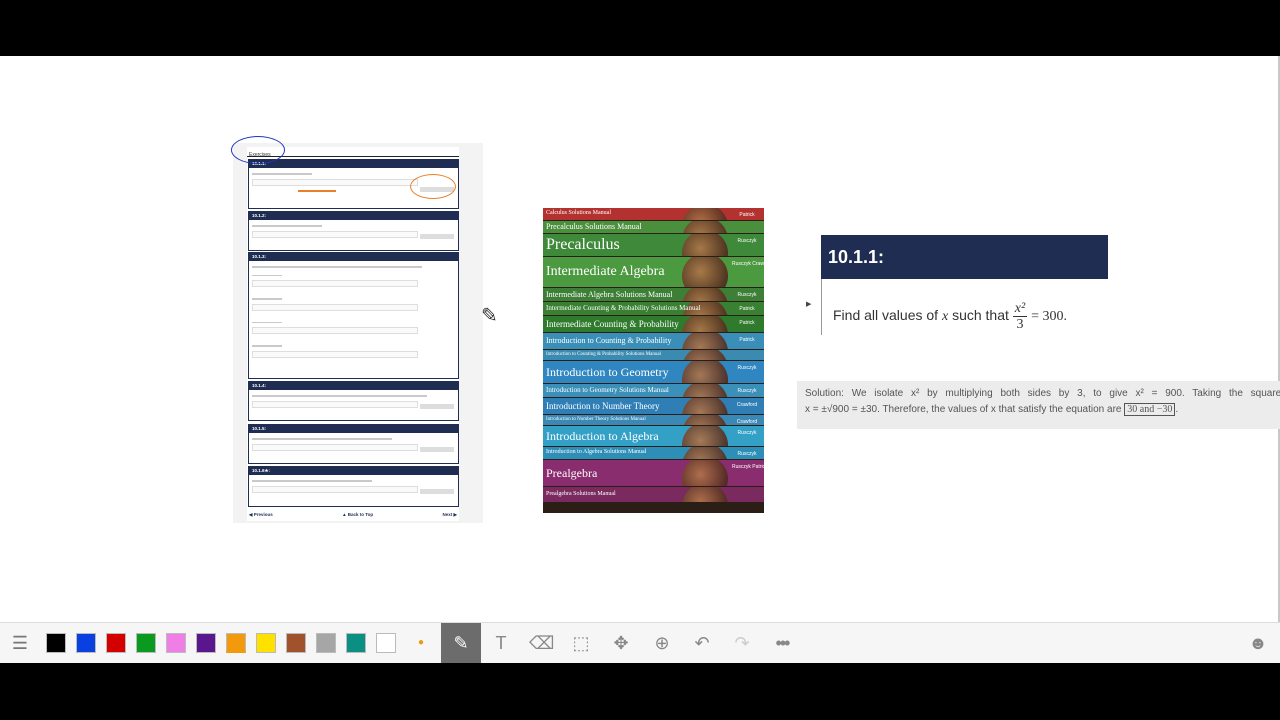  I want to click on book-title: Precalculus, so click(583, 244).